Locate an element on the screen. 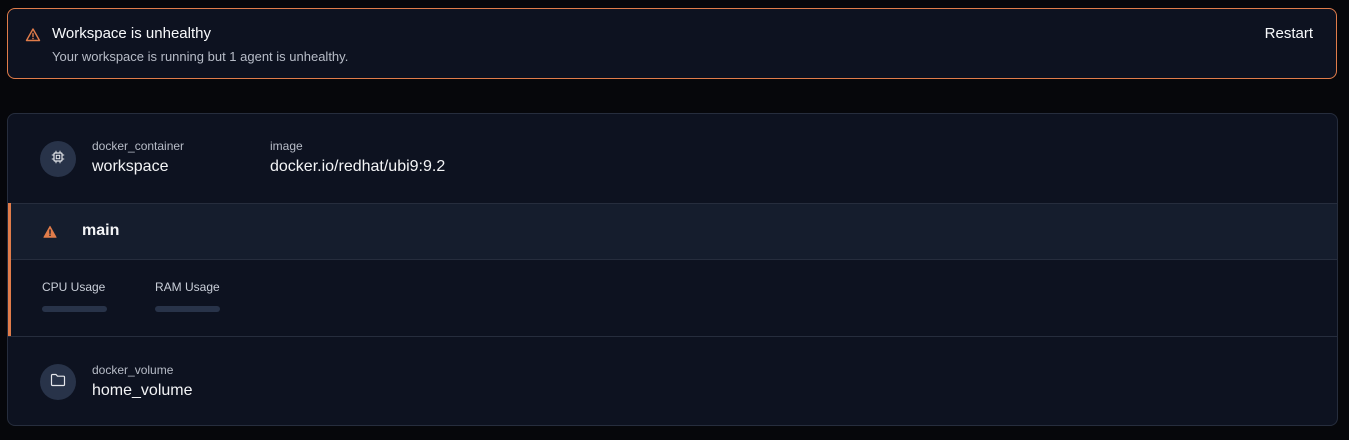  restart-button: Restart is located at coordinates (1289, 33).